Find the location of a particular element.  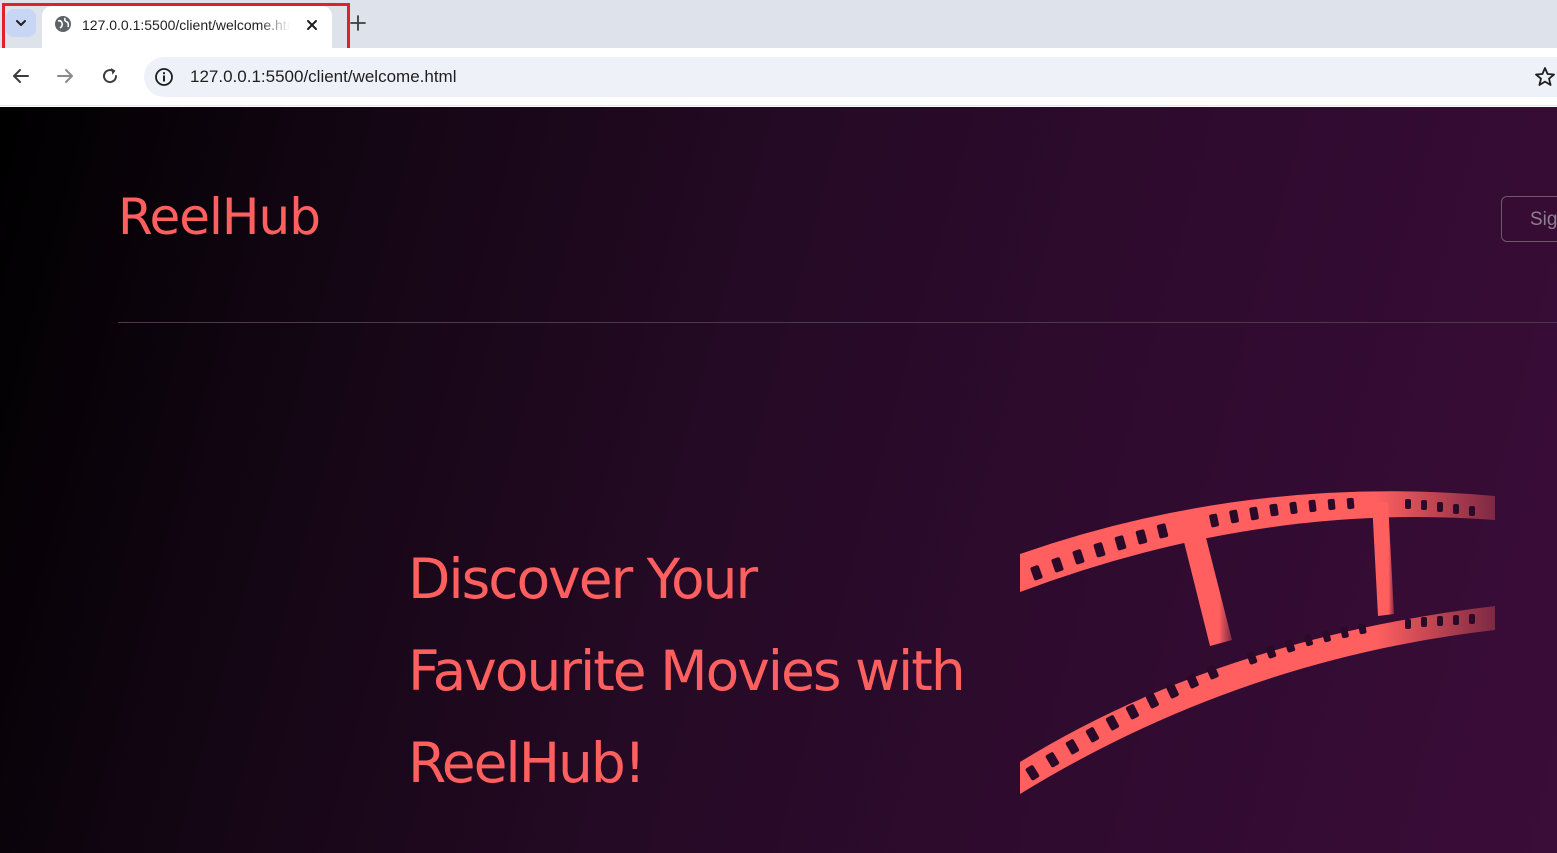

forward-arrow-icon is located at coordinates (65, 76).